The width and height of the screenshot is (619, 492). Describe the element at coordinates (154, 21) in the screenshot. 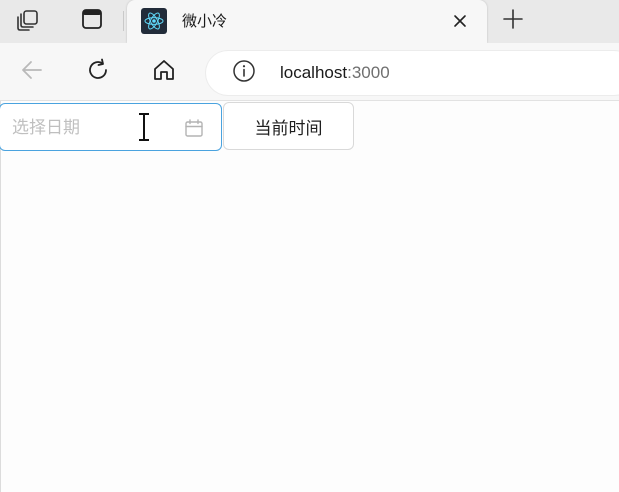

I see `react-logo-icon` at that location.